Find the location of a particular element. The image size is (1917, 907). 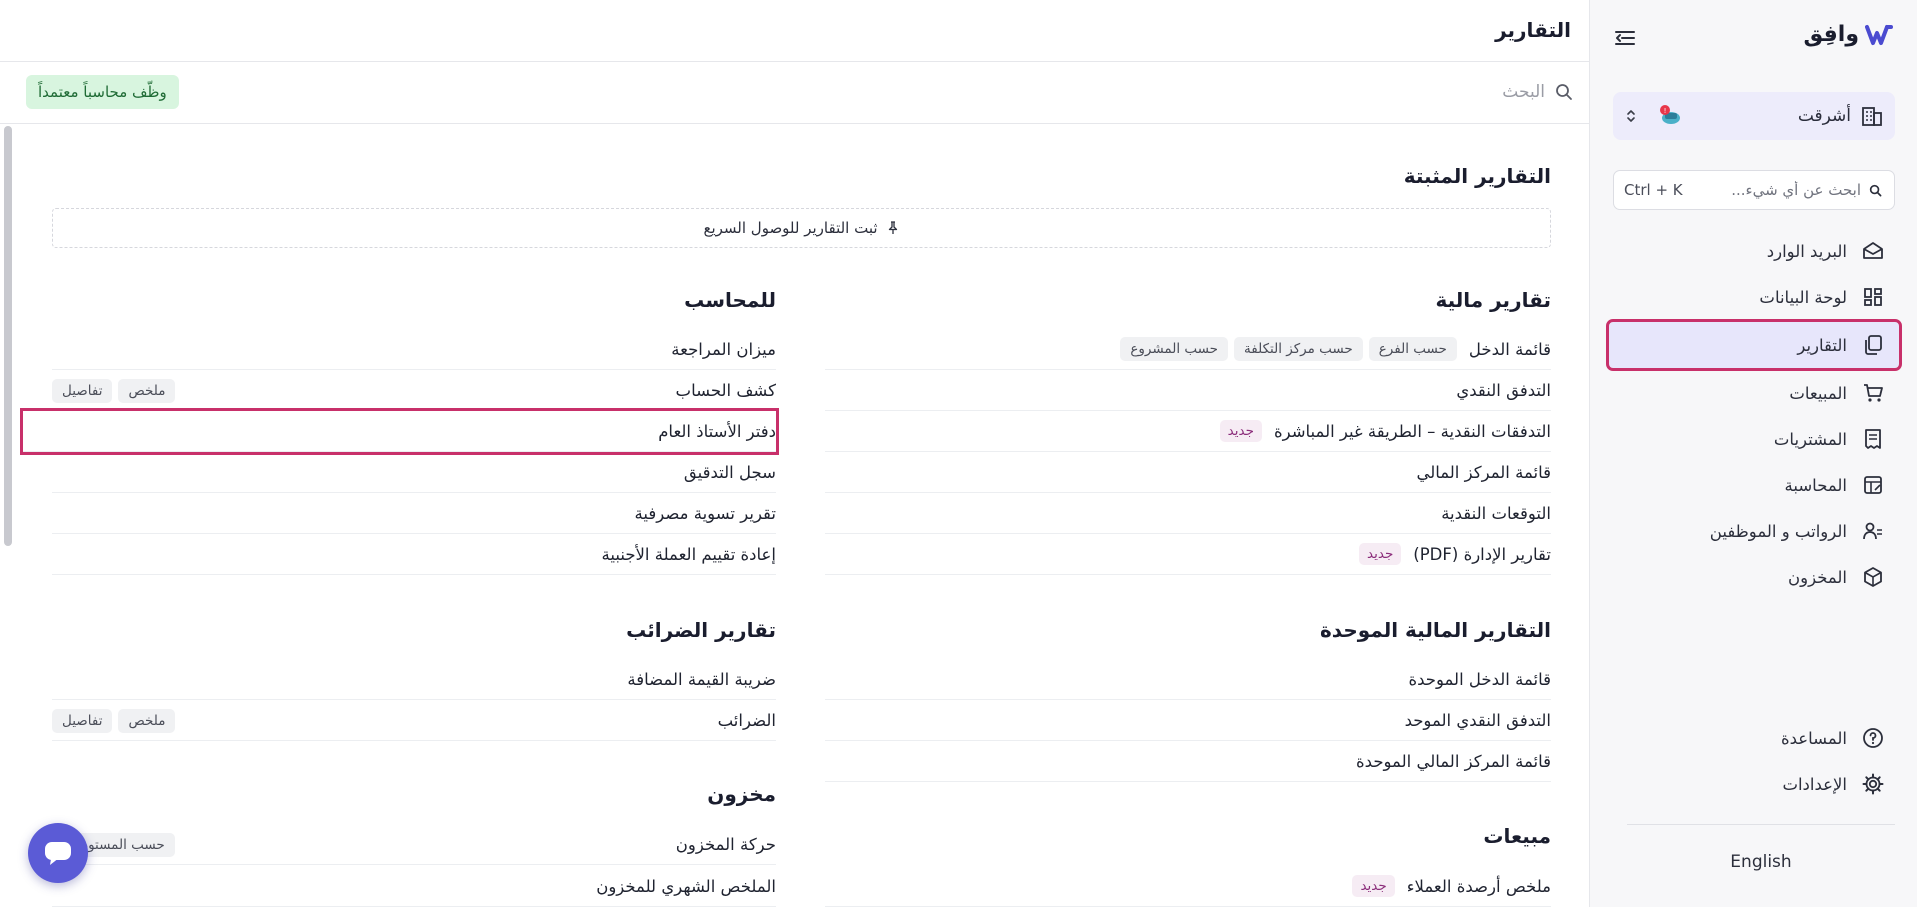

report-row-balance-sheet: قائمة المركز المالي is located at coordinates (1188, 472).